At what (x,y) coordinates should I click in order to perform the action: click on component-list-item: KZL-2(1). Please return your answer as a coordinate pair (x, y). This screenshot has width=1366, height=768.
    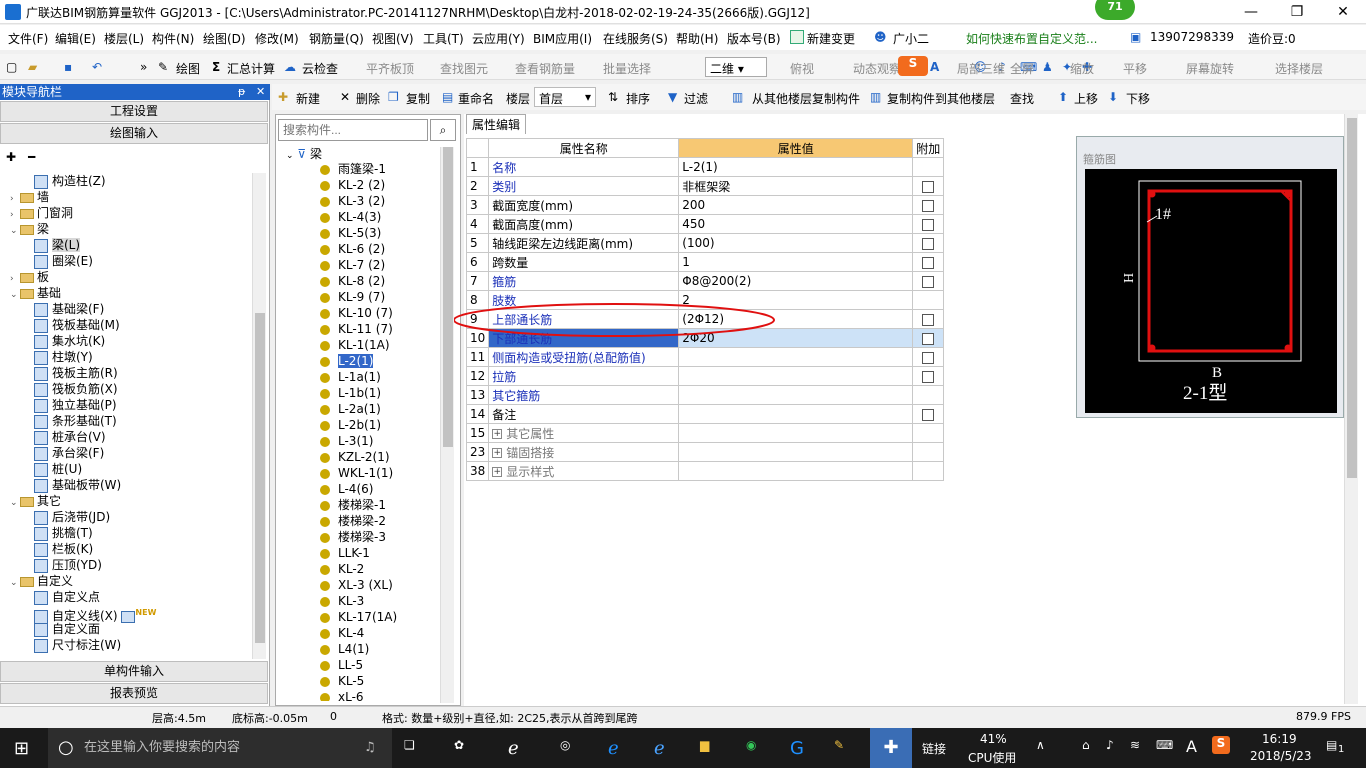
    Looking at the image, I should click on (355, 457).